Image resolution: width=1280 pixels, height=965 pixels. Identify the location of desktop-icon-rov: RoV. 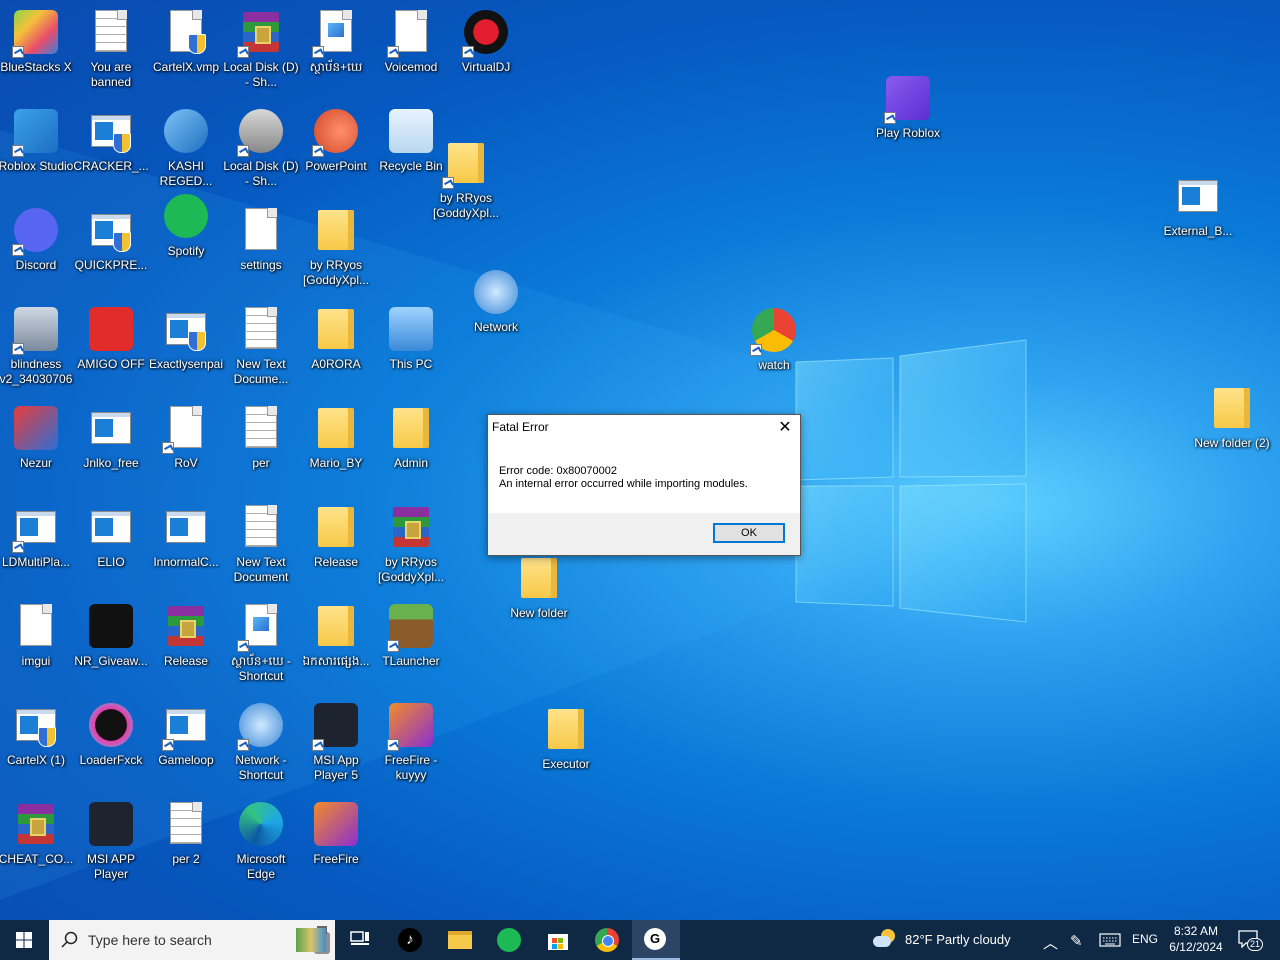
(186, 437).